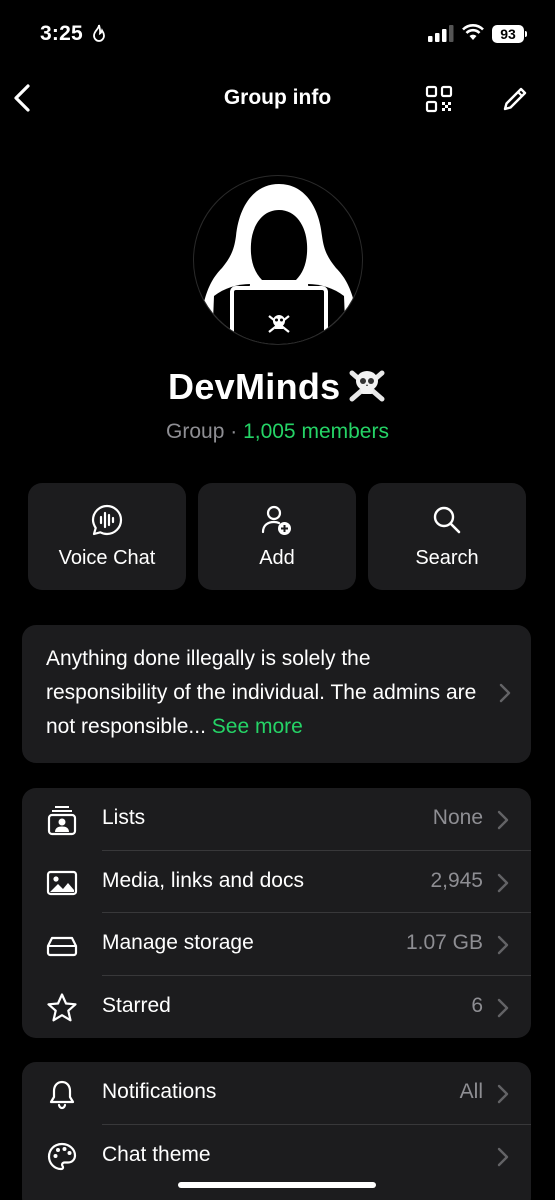 The height and width of the screenshot is (1200, 555). Describe the element at coordinates (277, 1185) in the screenshot. I see `home-indicator` at that location.